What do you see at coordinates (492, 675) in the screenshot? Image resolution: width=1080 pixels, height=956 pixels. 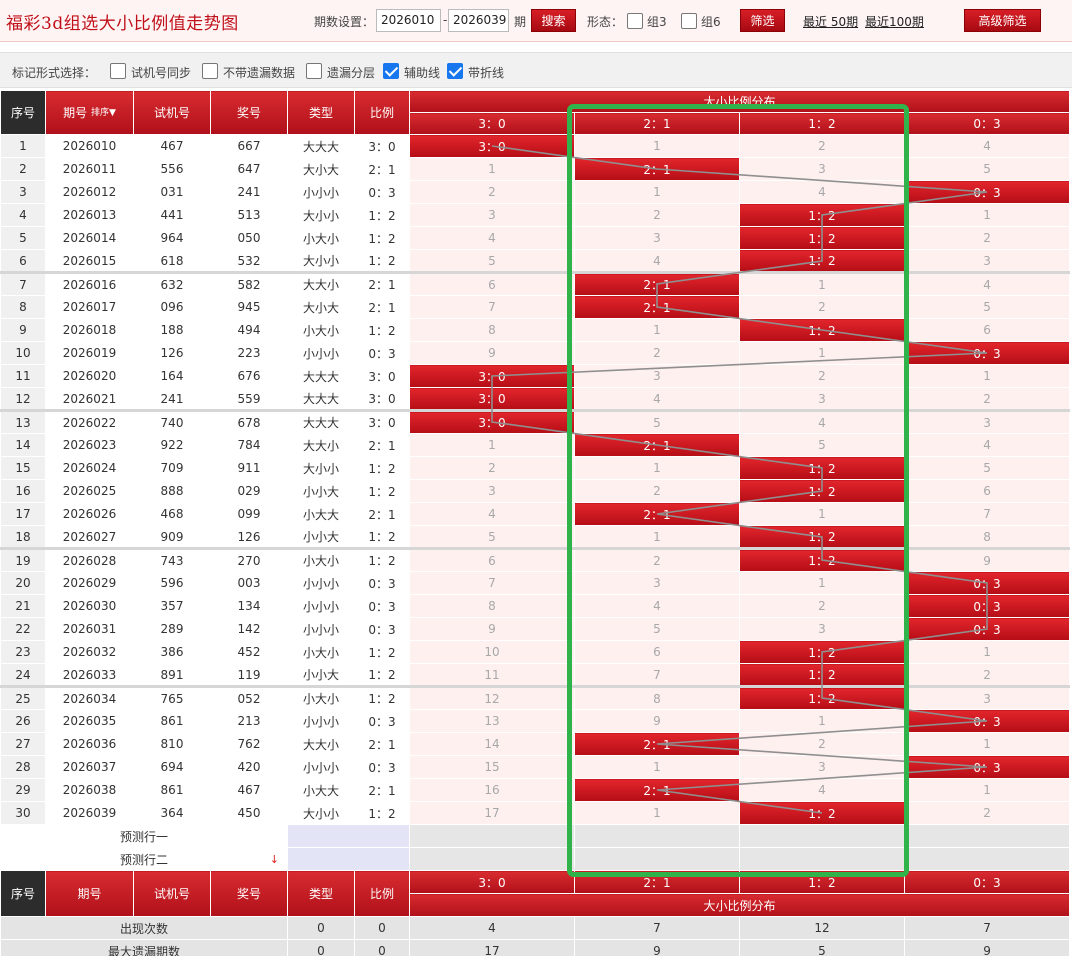 I see `dist-miss-cell: 11` at bounding box center [492, 675].